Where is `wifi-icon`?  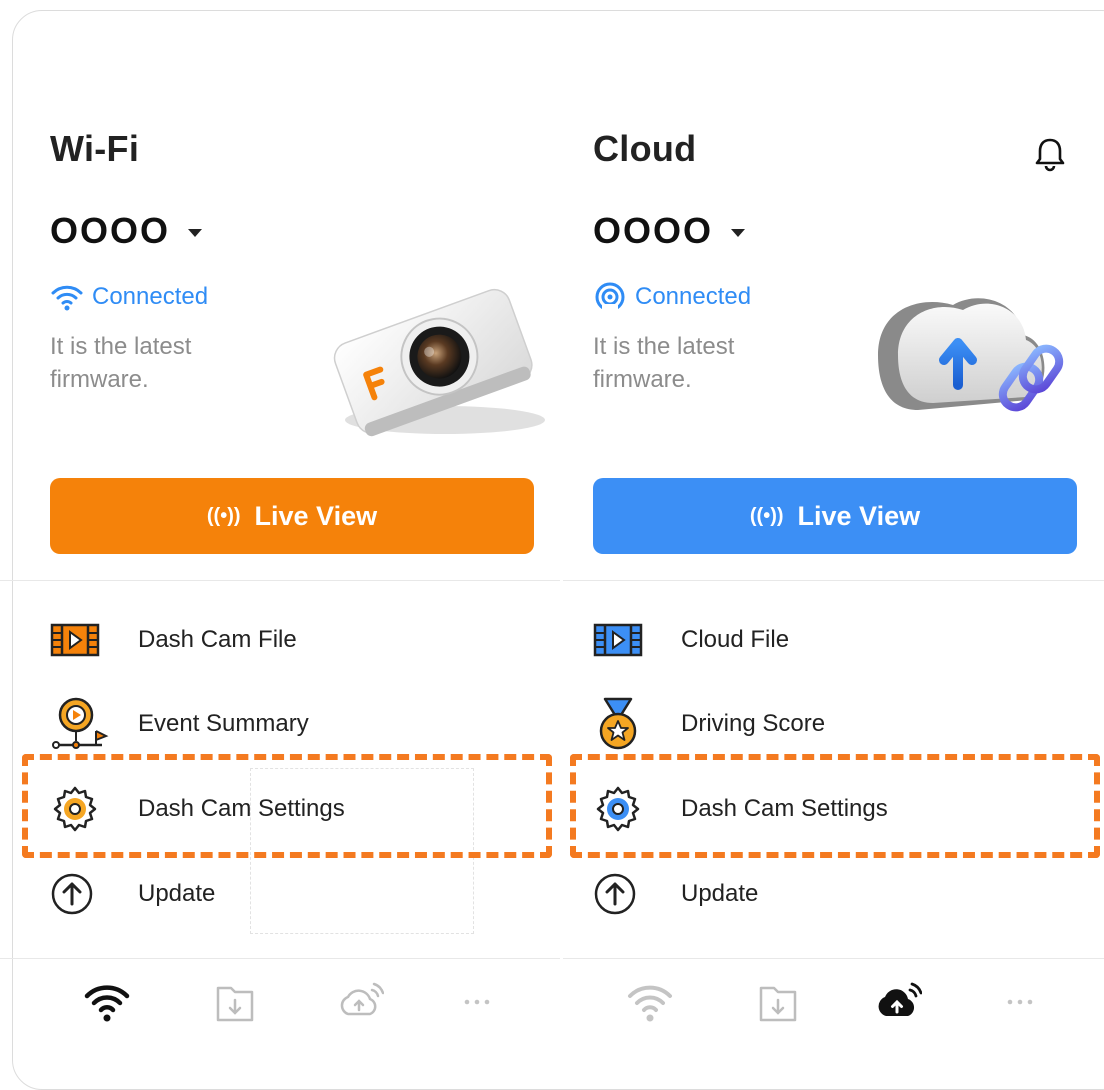
wifi-icon is located at coordinates (67, 298).